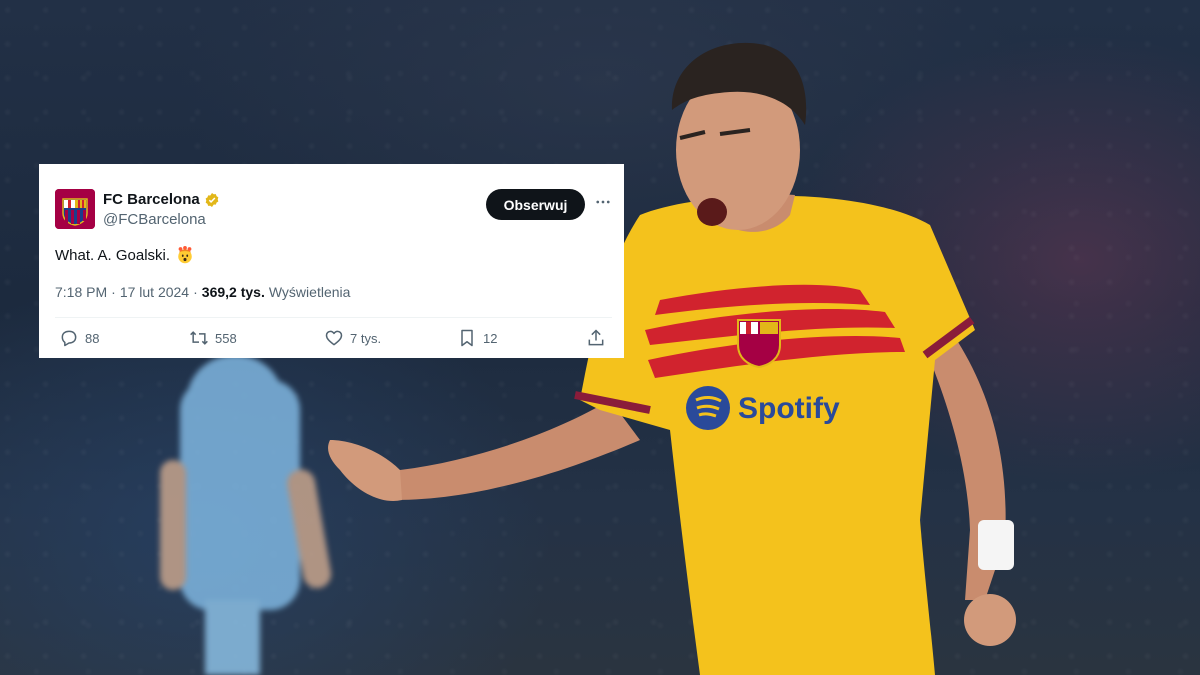 This screenshot has height=675, width=1200. What do you see at coordinates (333, 317) in the screenshot?
I see `divider` at bounding box center [333, 317].